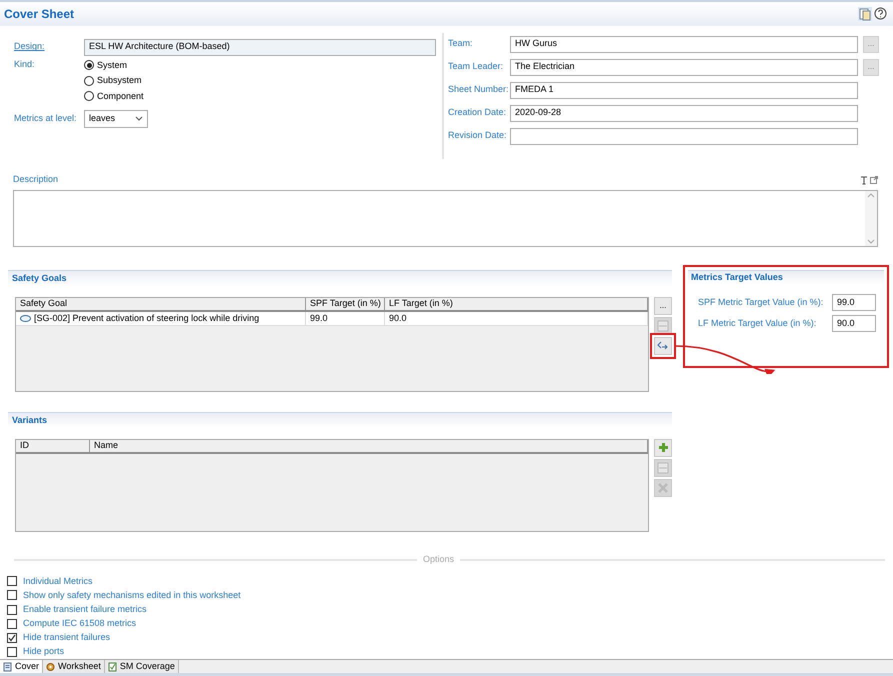 Image resolution: width=893 pixels, height=676 pixels. What do you see at coordinates (79, 623) in the screenshot?
I see `option-label: Compute IEC 61508 metrics` at bounding box center [79, 623].